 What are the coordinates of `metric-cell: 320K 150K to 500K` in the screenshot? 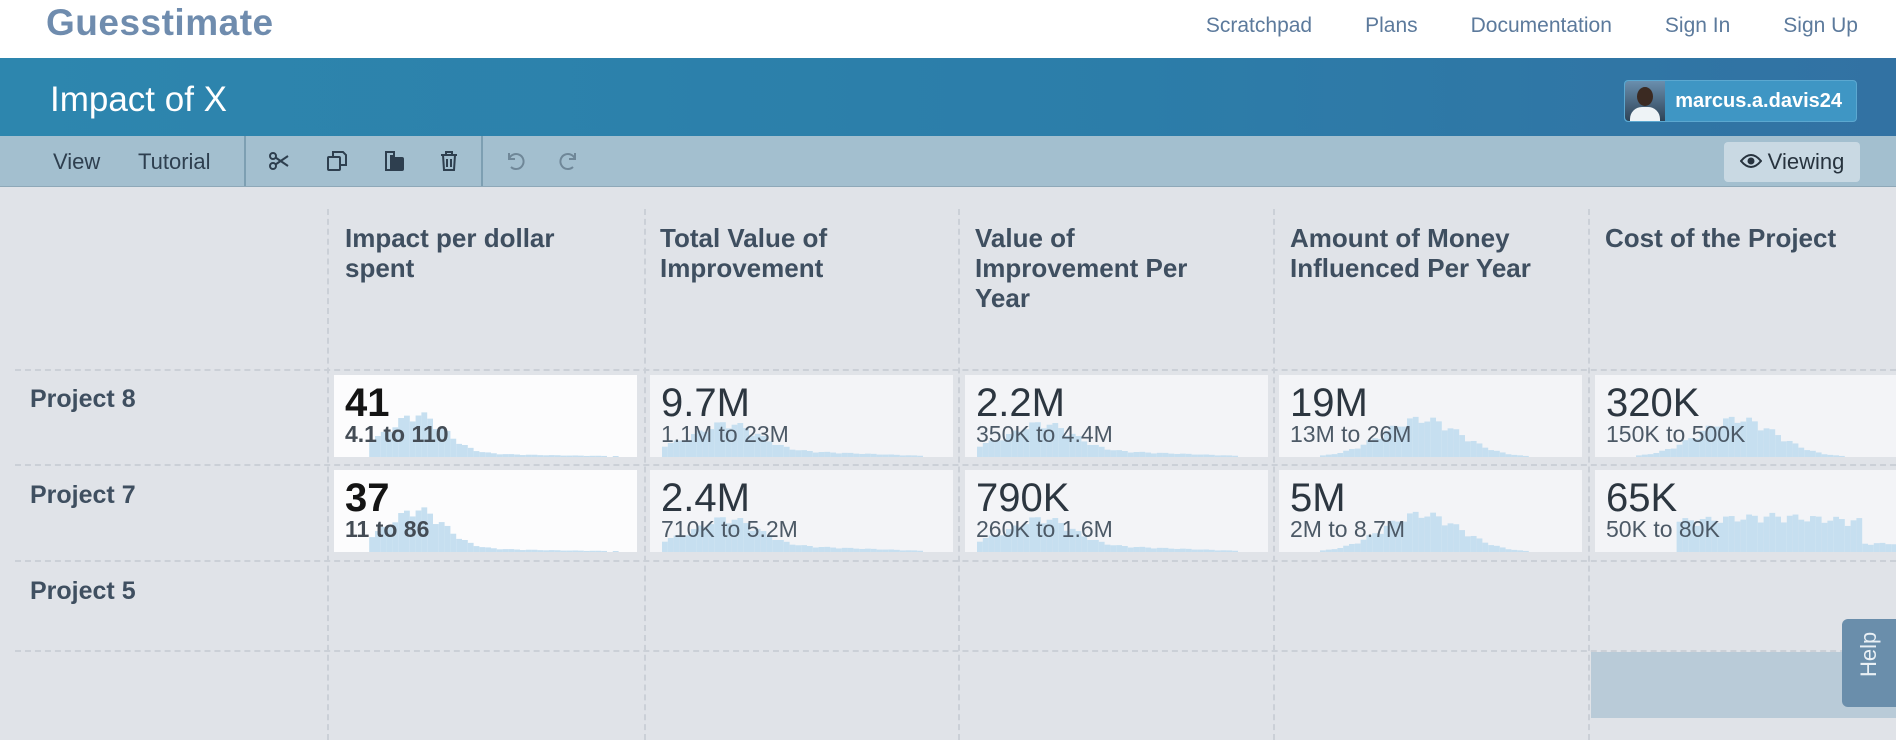 It's located at (1745, 416).